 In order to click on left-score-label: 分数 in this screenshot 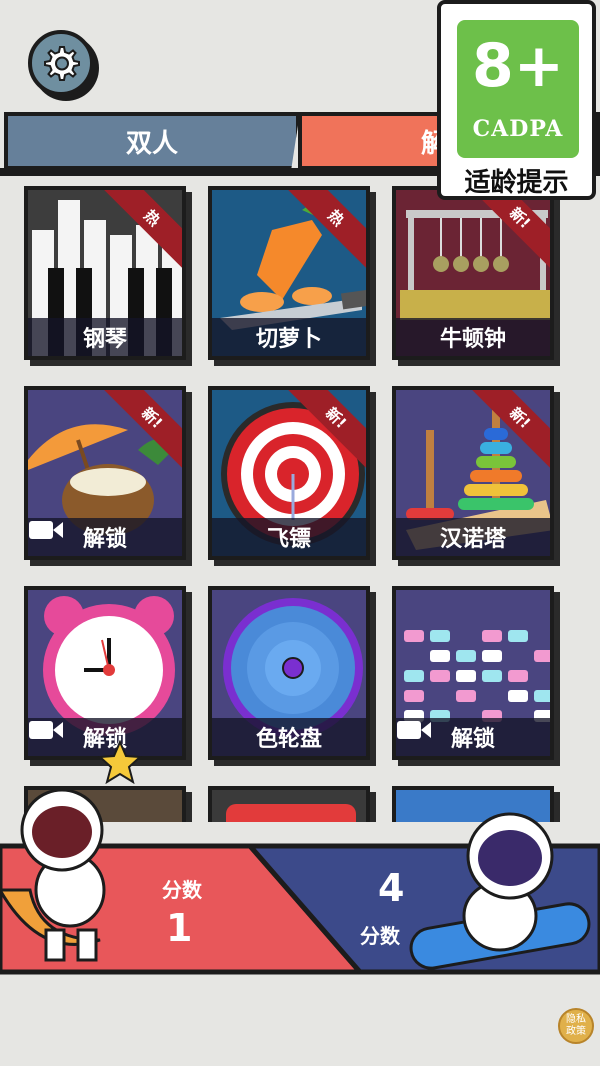, I will do `click(182, 890)`.